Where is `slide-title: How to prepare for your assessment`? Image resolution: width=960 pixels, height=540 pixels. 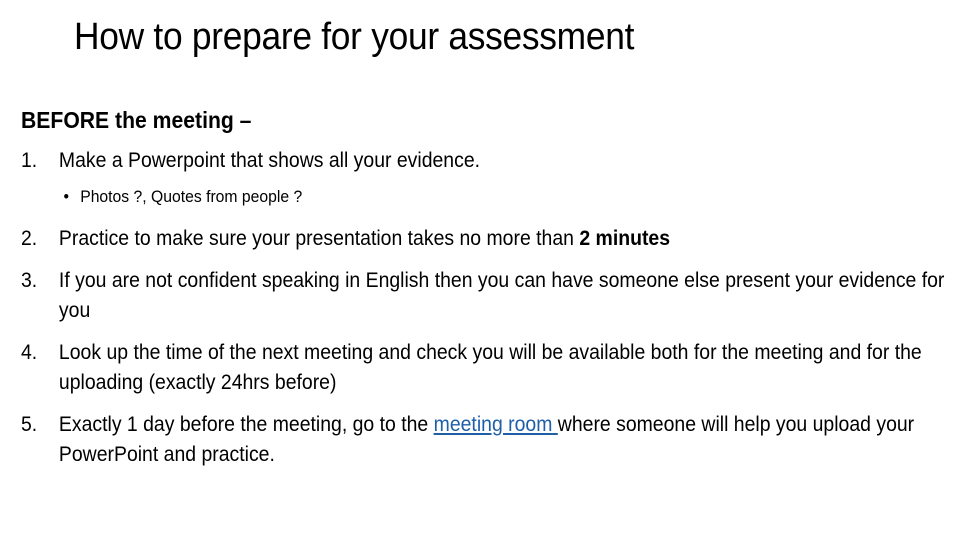
slide-title: How to prepare for your assessment is located at coordinates (354, 37).